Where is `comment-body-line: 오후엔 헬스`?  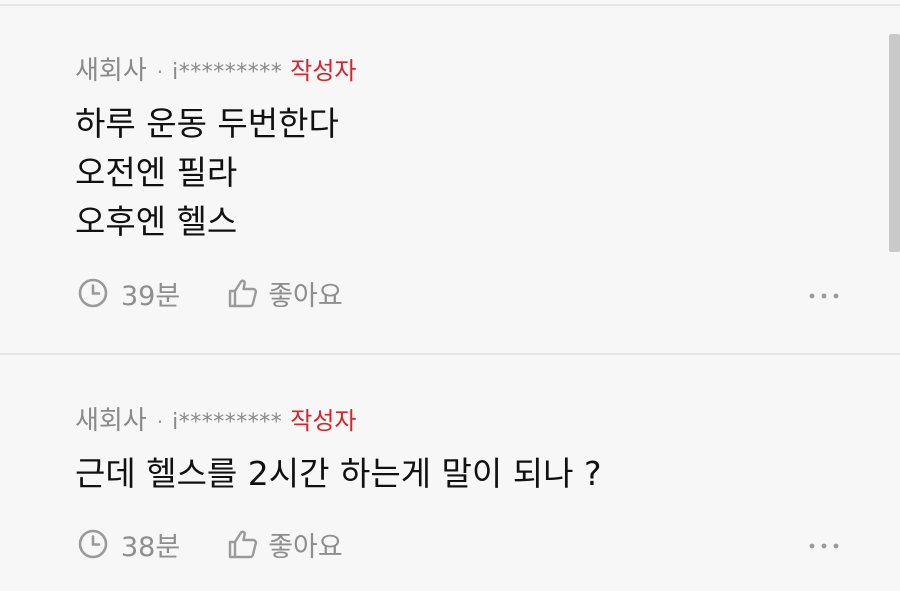 comment-body-line: 오후엔 헬스 is located at coordinates (156, 221).